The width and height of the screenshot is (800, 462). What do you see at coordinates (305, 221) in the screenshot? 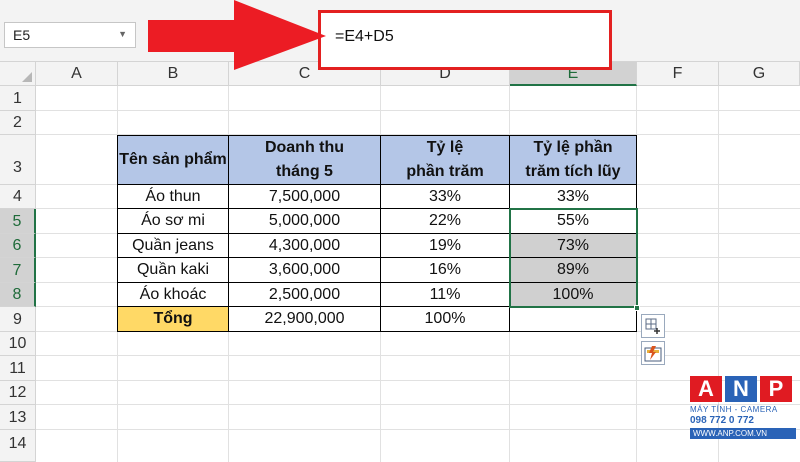
I see `cell-revenue: 5,000,000` at bounding box center [305, 221].